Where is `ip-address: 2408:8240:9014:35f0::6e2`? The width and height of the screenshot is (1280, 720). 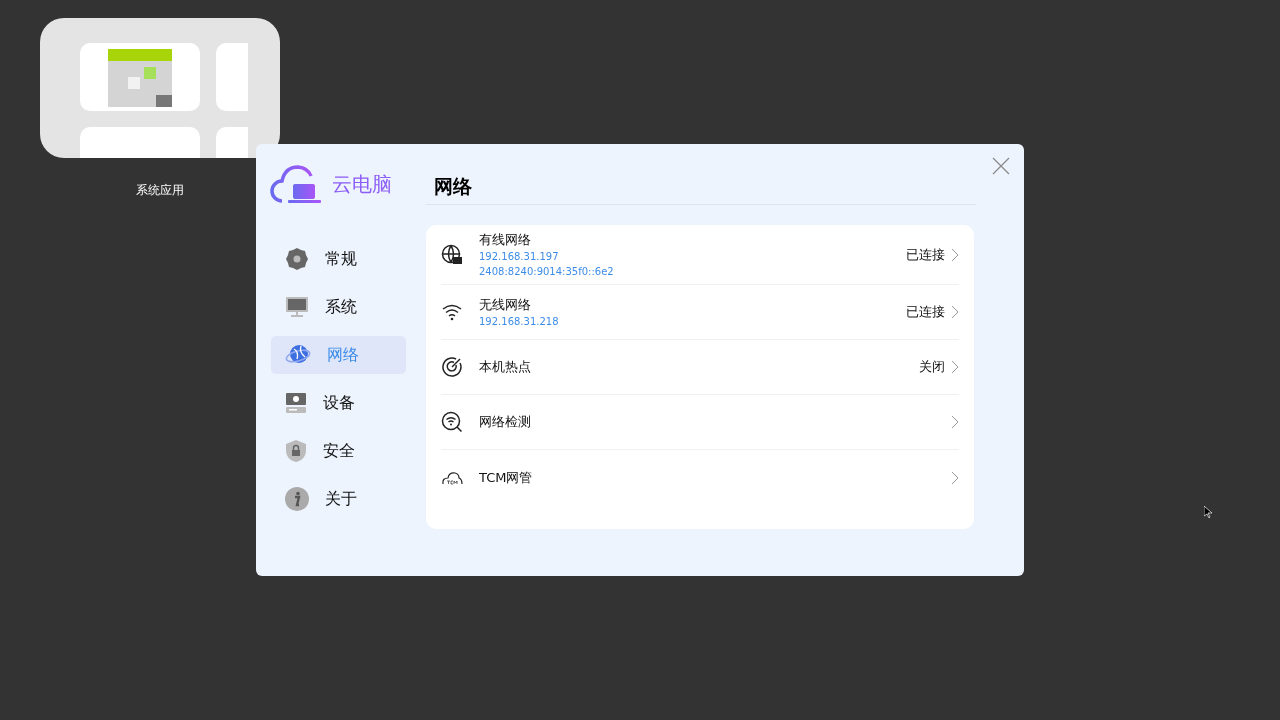 ip-address: 2408:8240:9014:35f0::6e2 is located at coordinates (547, 271).